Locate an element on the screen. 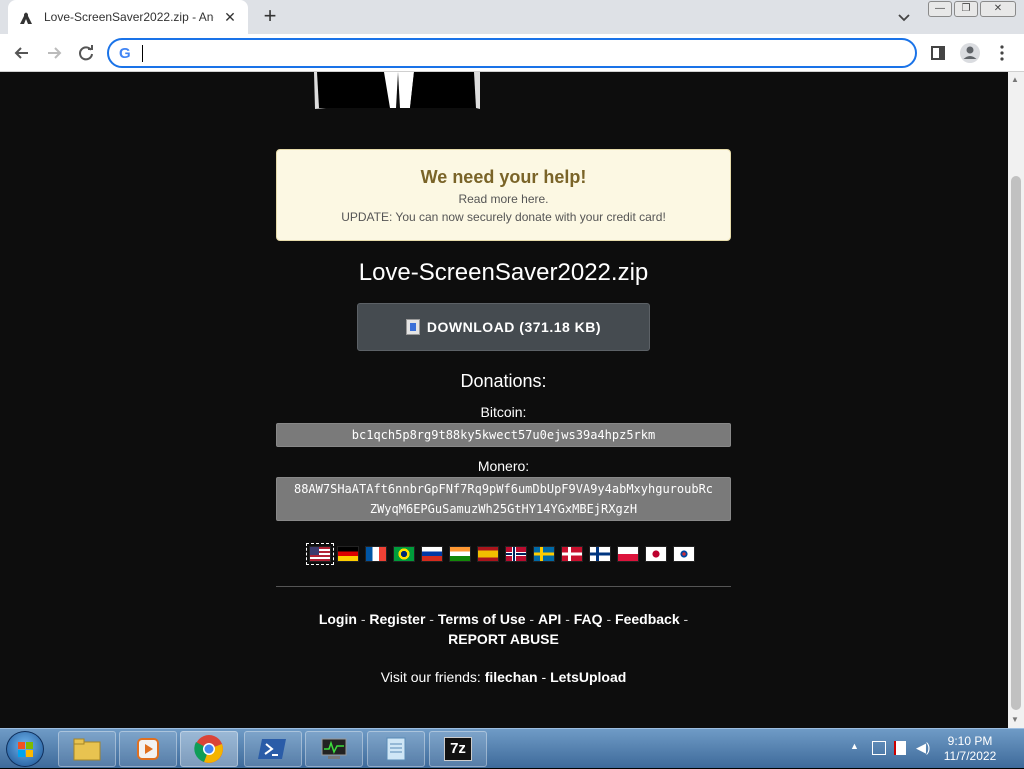 The width and height of the screenshot is (1024, 769). register-link: Register is located at coordinates (397, 619).